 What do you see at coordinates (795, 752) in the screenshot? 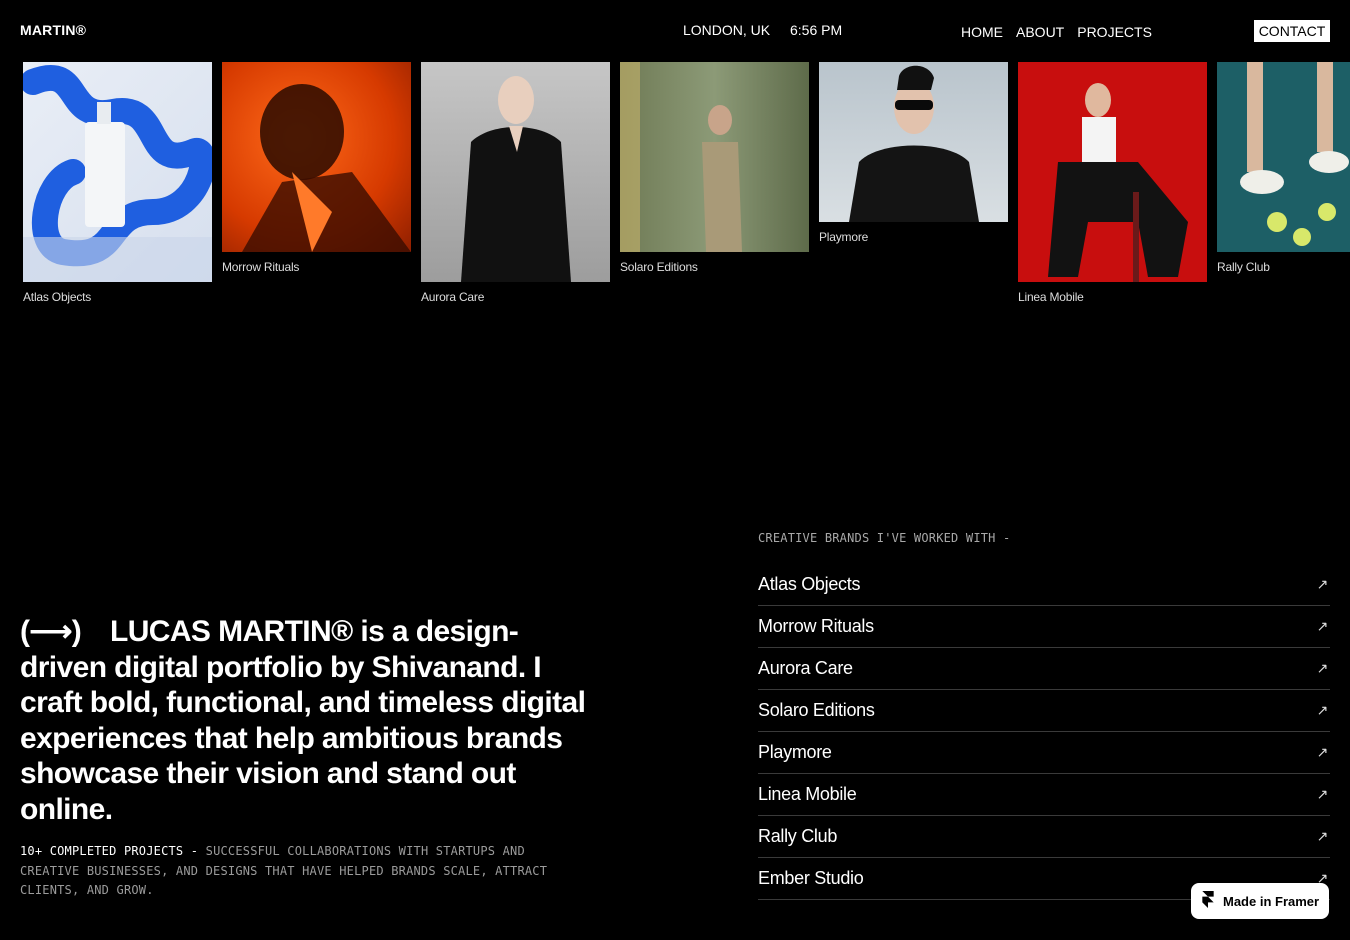
I see `brand-name: Playmore` at bounding box center [795, 752].